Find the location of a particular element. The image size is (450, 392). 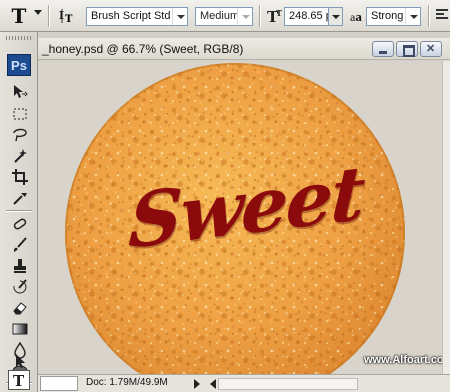

font-style-value: Medium is located at coordinates (220, 16).